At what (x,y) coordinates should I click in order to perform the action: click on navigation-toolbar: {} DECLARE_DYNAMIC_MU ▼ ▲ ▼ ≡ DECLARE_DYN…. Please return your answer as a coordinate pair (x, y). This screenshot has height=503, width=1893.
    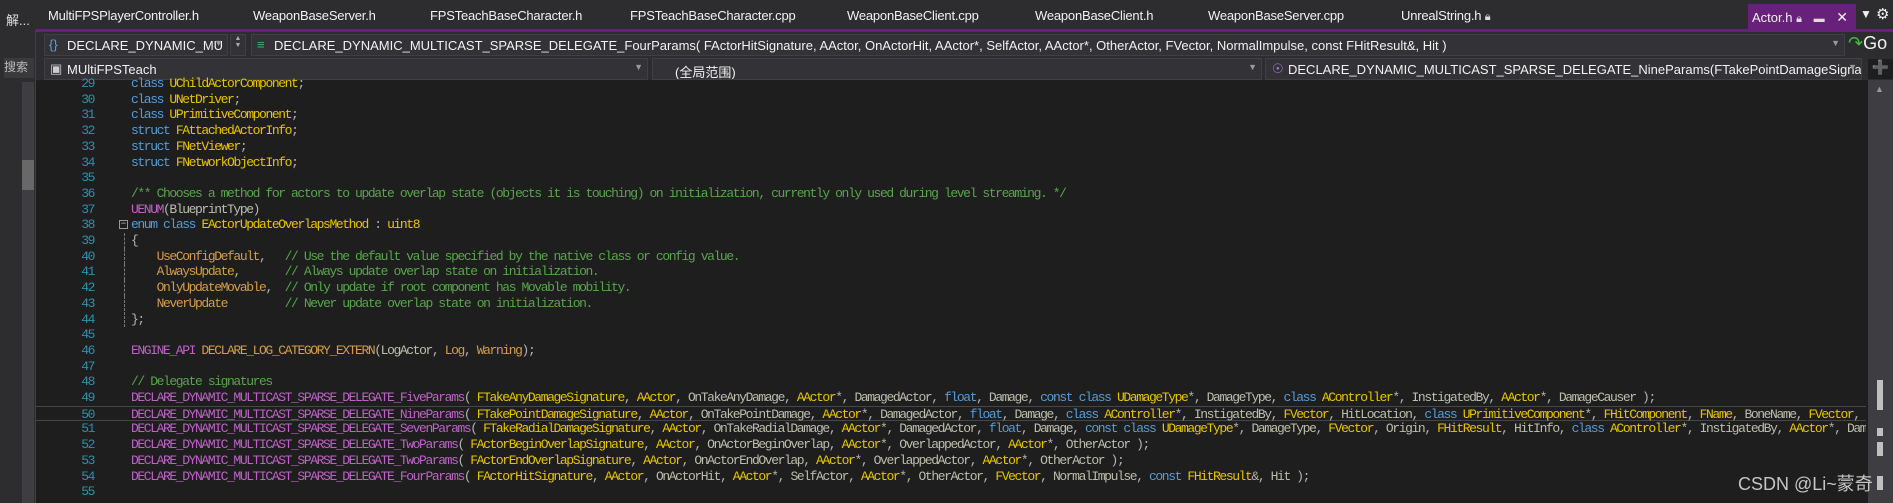
    Looking at the image, I should click on (964, 45).